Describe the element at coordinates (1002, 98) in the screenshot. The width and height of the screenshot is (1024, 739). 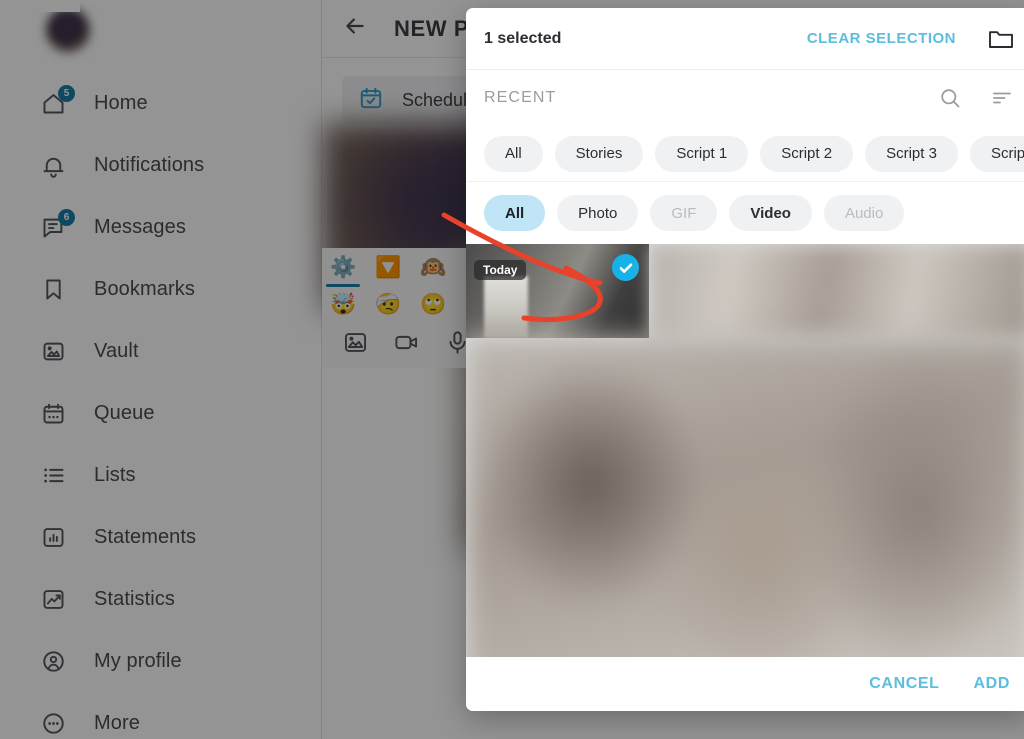
I see `sort-icon` at that location.